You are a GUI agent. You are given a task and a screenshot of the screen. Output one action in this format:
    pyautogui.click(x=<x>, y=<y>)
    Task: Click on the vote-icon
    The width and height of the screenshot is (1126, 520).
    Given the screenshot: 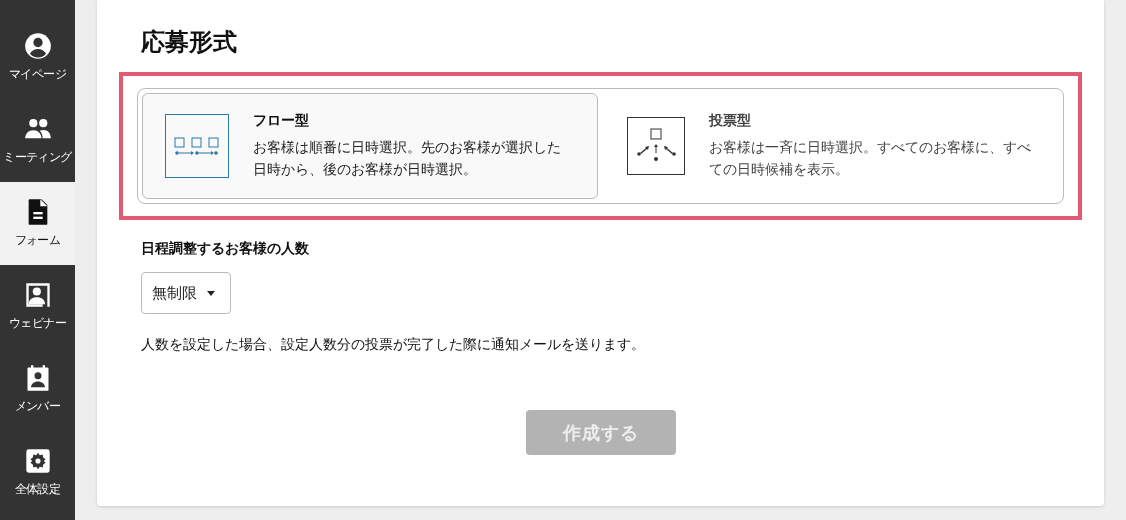 What is the action you would take?
    pyautogui.click(x=655, y=146)
    